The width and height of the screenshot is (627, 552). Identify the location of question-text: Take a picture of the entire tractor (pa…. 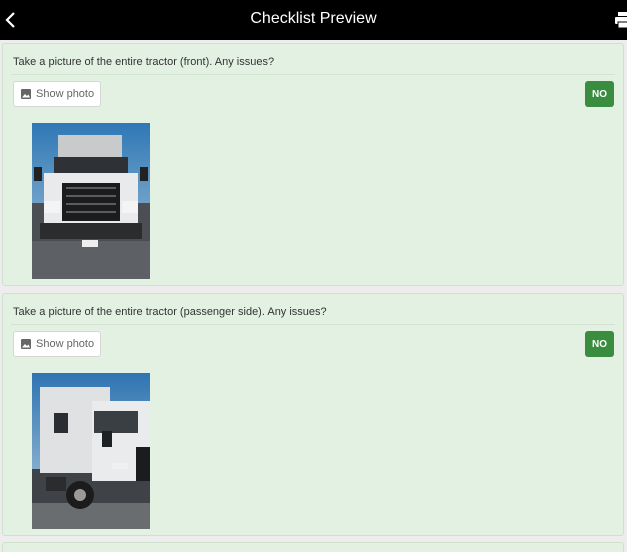
(170, 312).